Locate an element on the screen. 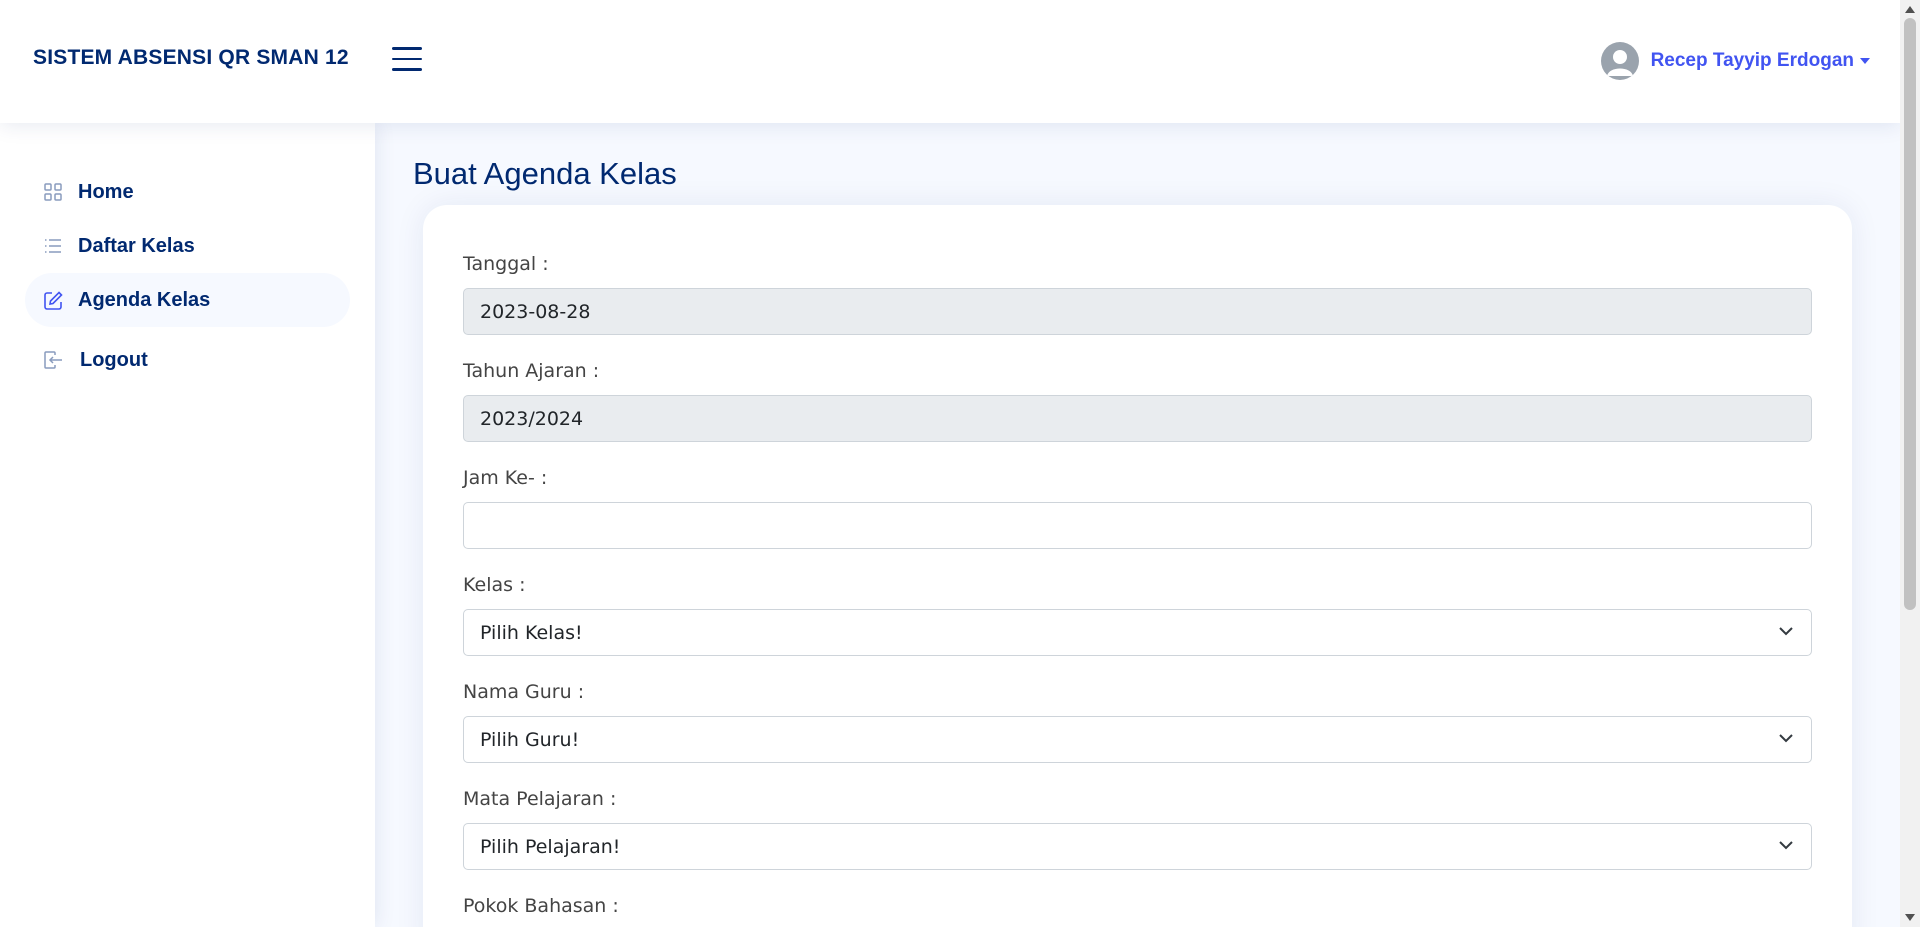 This screenshot has width=1920, height=927. page-title: Buat Agenda Kelas is located at coordinates (545, 173).